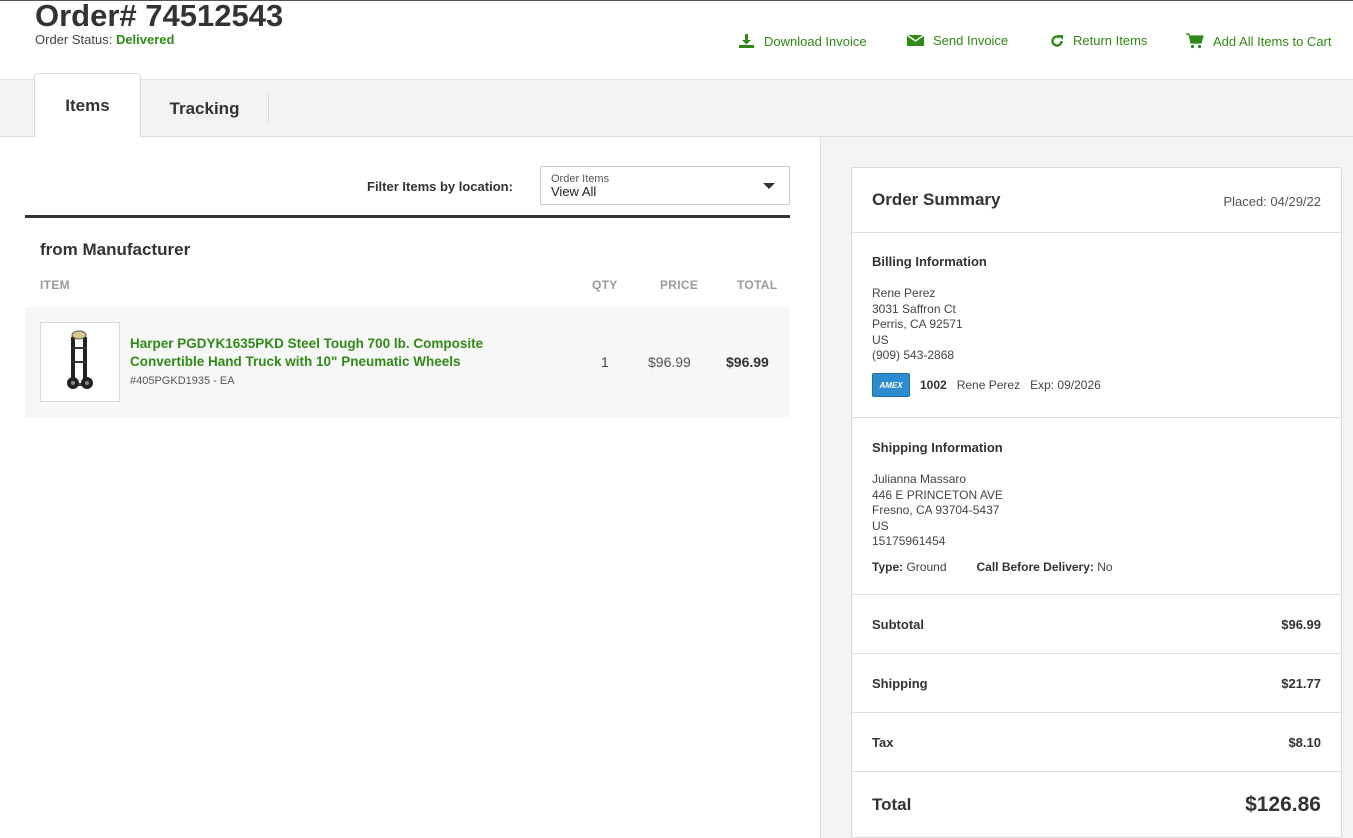 The image size is (1353, 838). Describe the element at coordinates (87, 105) in the screenshot. I see `tab-items: Items` at that location.